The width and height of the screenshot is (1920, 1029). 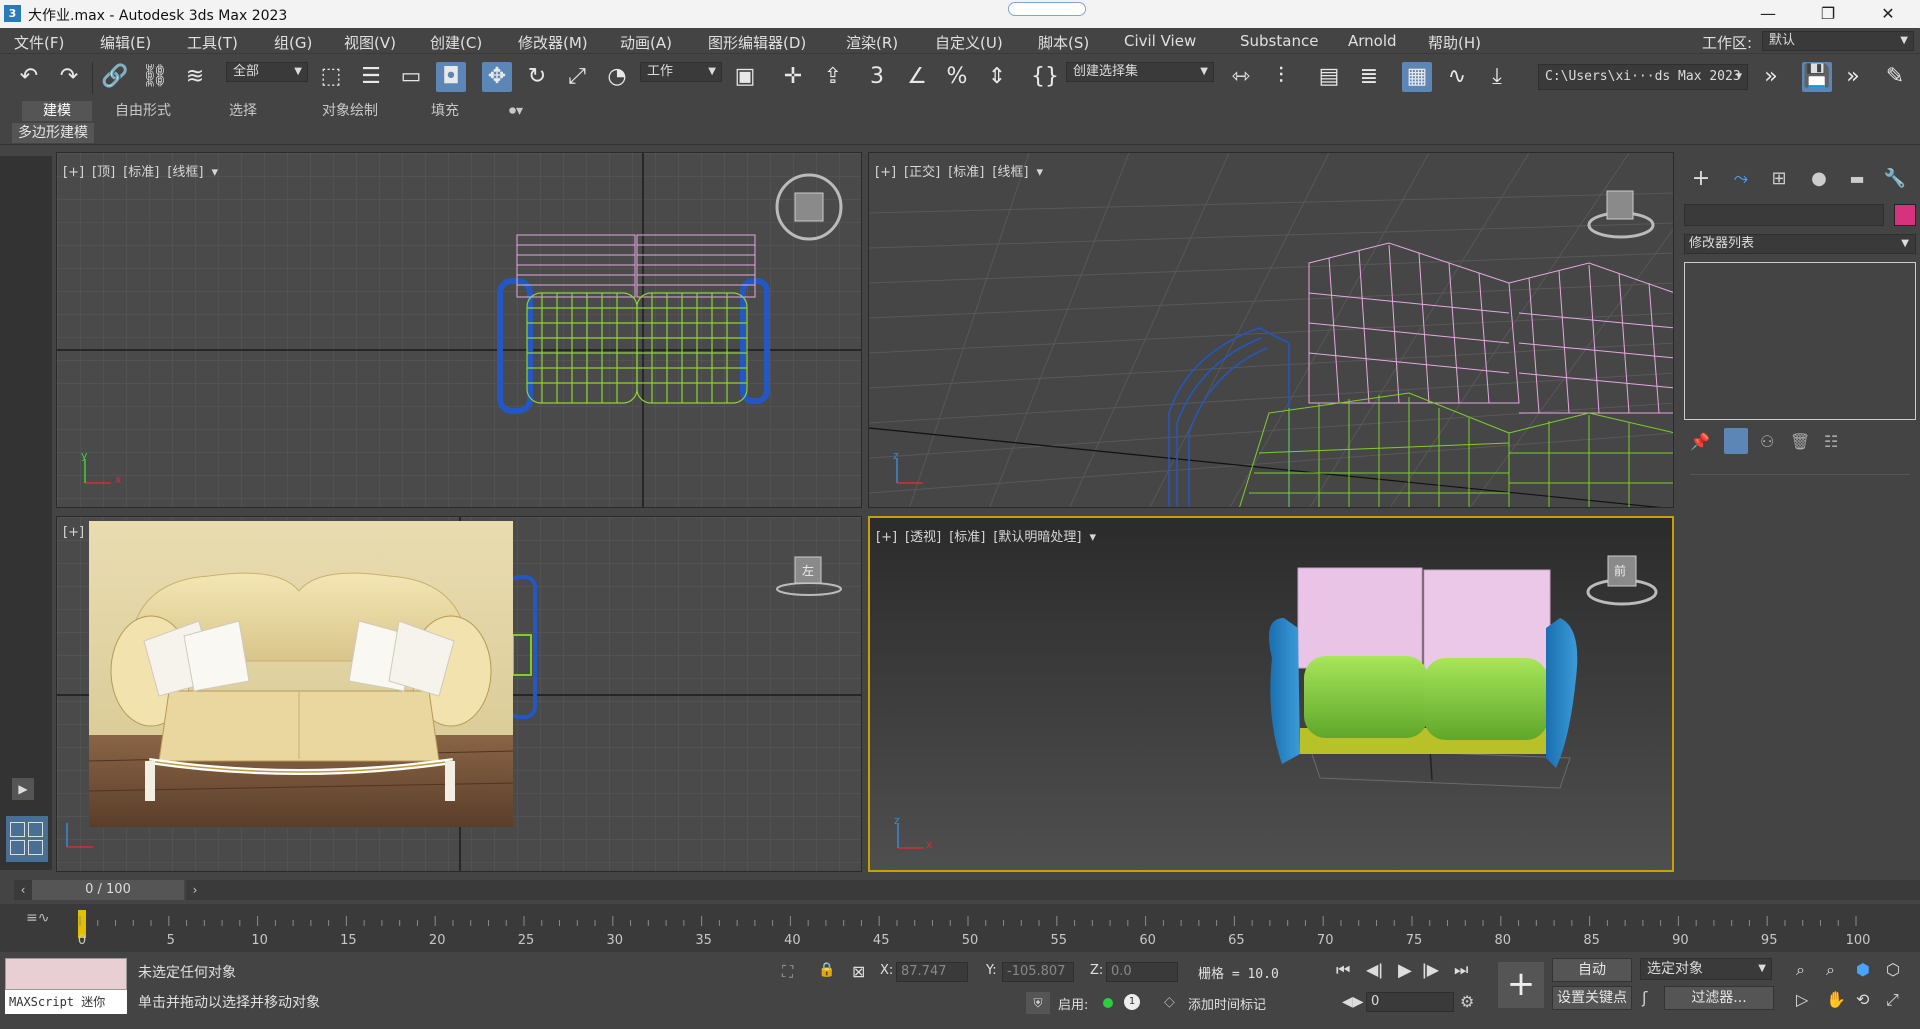 I want to click on redo-icon: ↷, so click(x=69, y=77).